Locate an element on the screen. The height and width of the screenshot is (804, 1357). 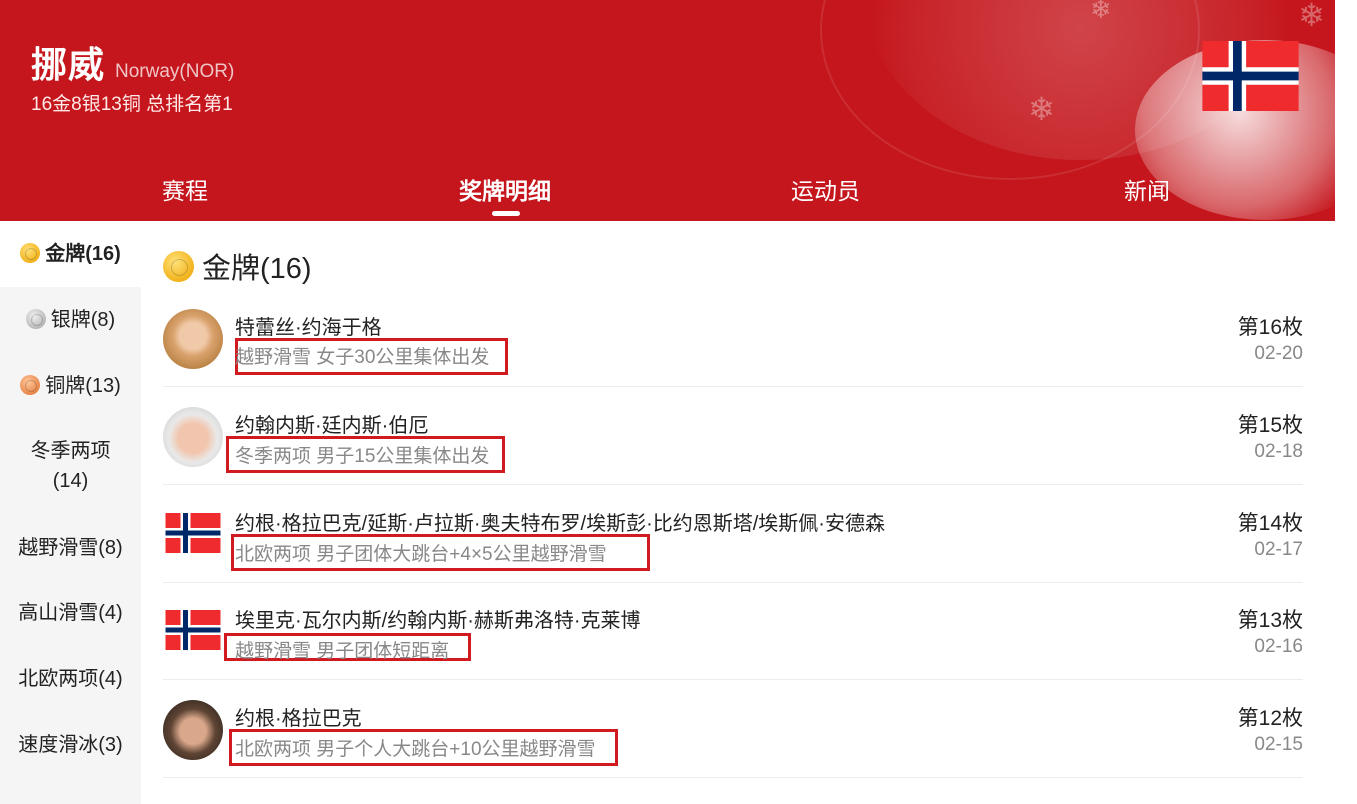
athlete-name: 约根·格拉巴克 is located at coordinates (298, 719).